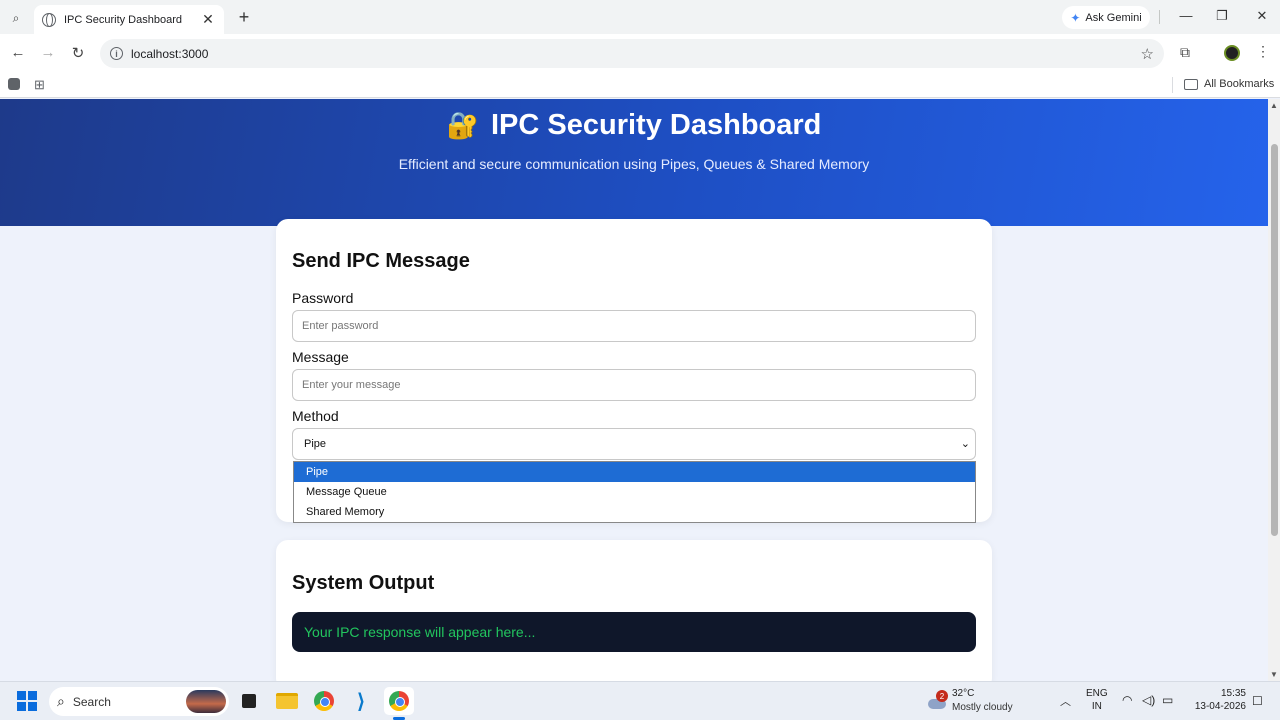  What do you see at coordinates (323, 298) in the screenshot?
I see `password-label: Password` at bounding box center [323, 298].